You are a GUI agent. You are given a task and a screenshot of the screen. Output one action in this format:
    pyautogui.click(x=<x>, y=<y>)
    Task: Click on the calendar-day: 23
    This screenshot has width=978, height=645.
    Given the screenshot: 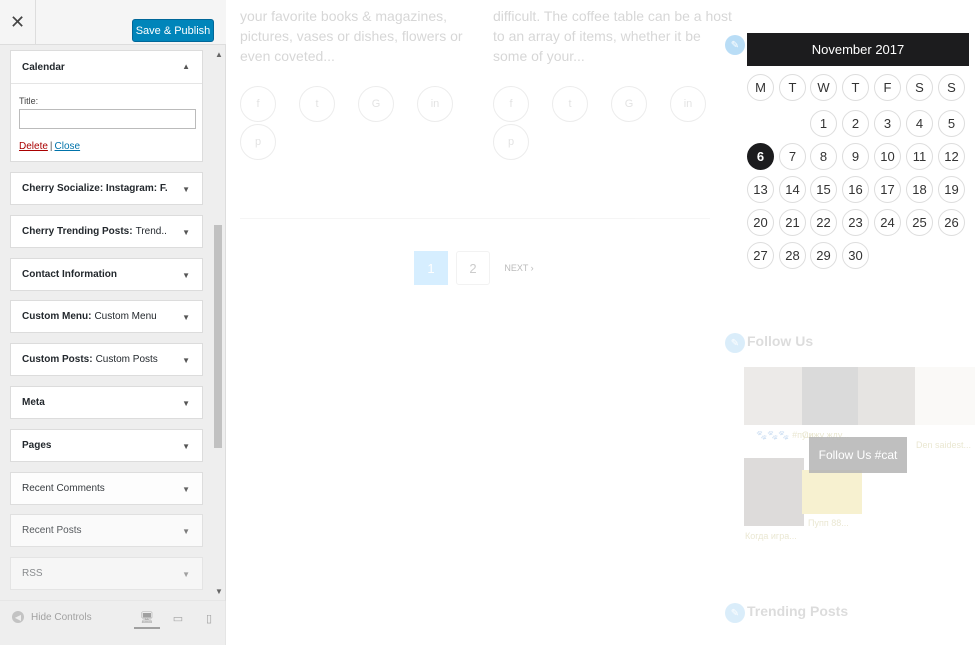 What is the action you would take?
    pyautogui.click(x=855, y=222)
    